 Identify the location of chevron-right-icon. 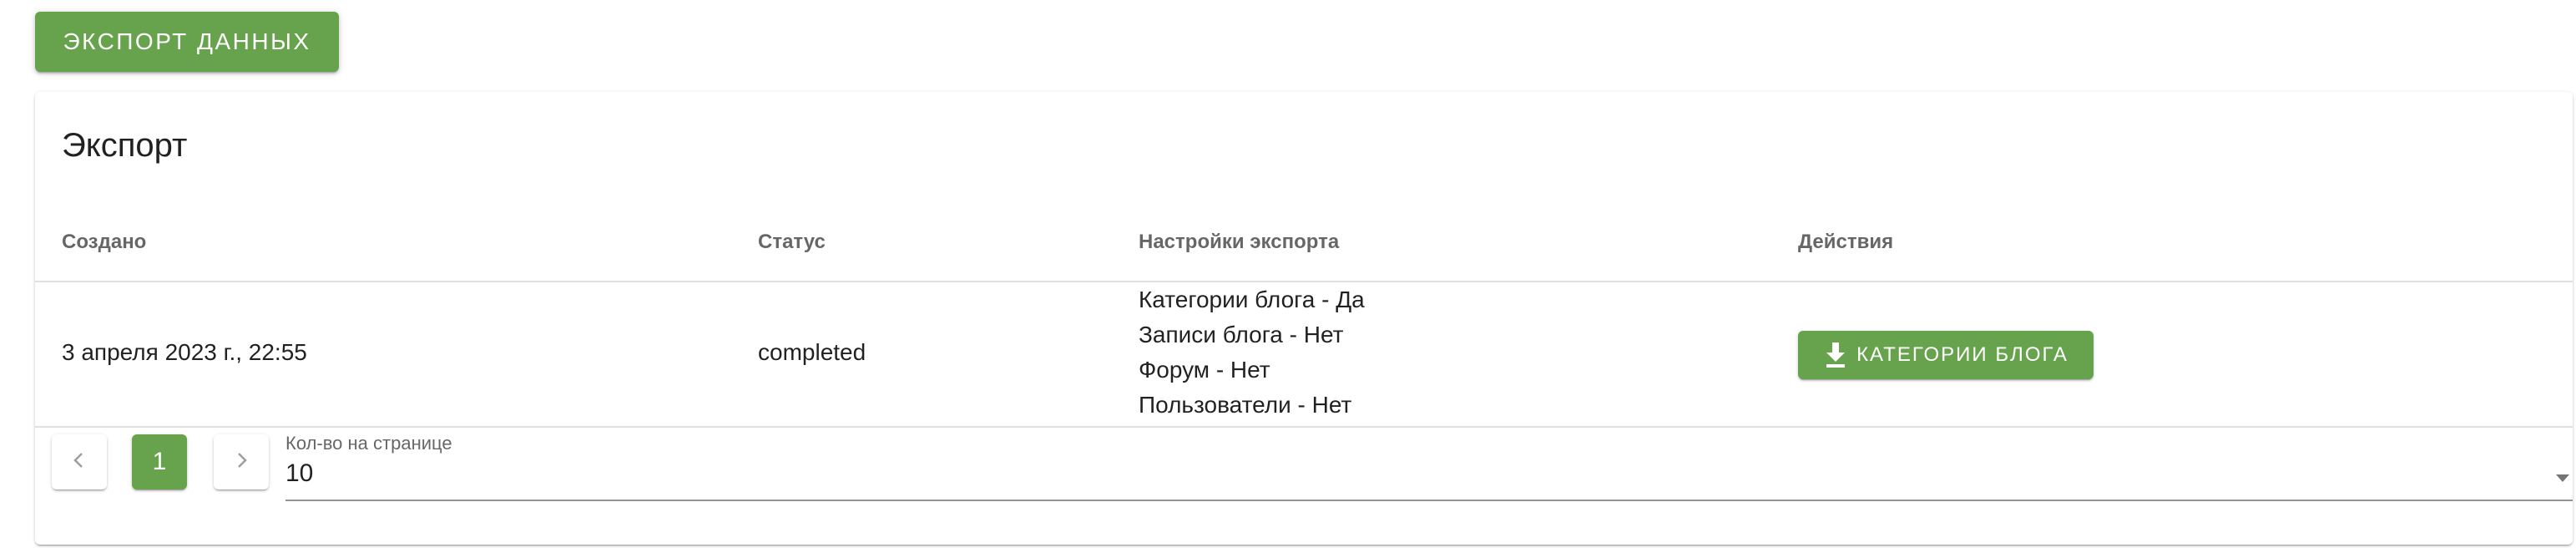
(241, 462).